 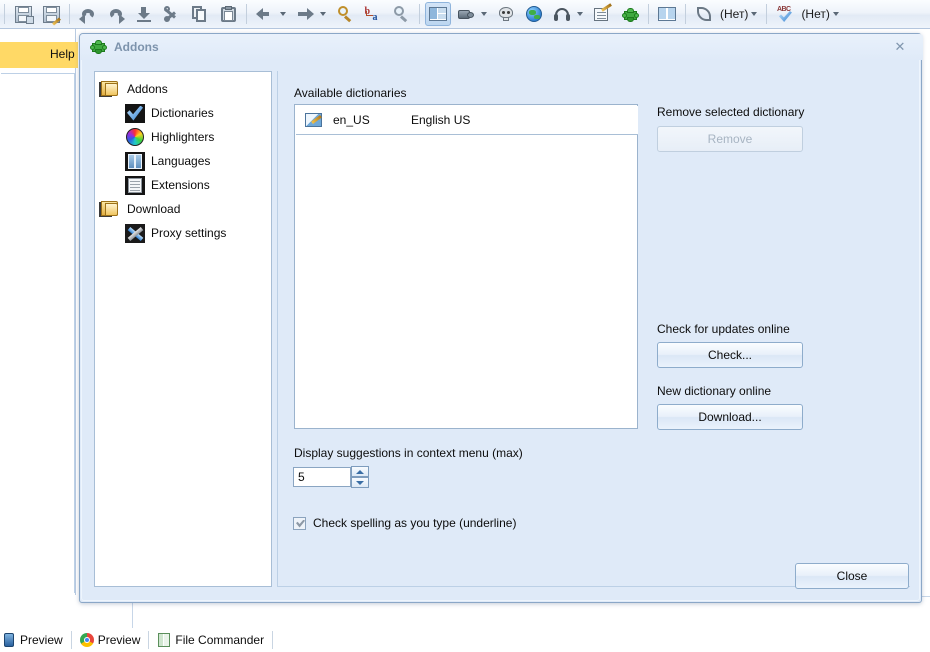 What do you see at coordinates (373, 14) in the screenshot?
I see `replace-icon: ba` at bounding box center [373, 14].